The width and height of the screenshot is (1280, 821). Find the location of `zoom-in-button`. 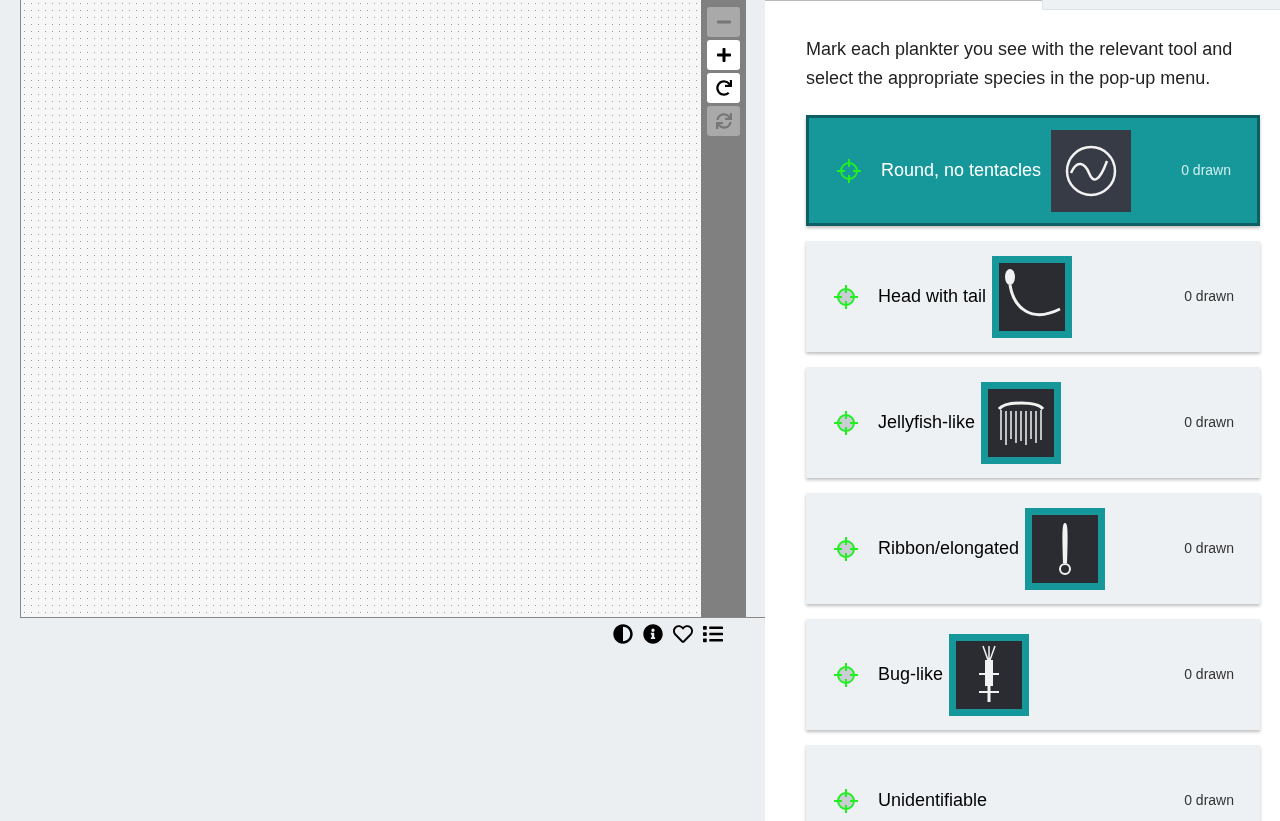

zoom-in-button is located at coordinates (723, 55).